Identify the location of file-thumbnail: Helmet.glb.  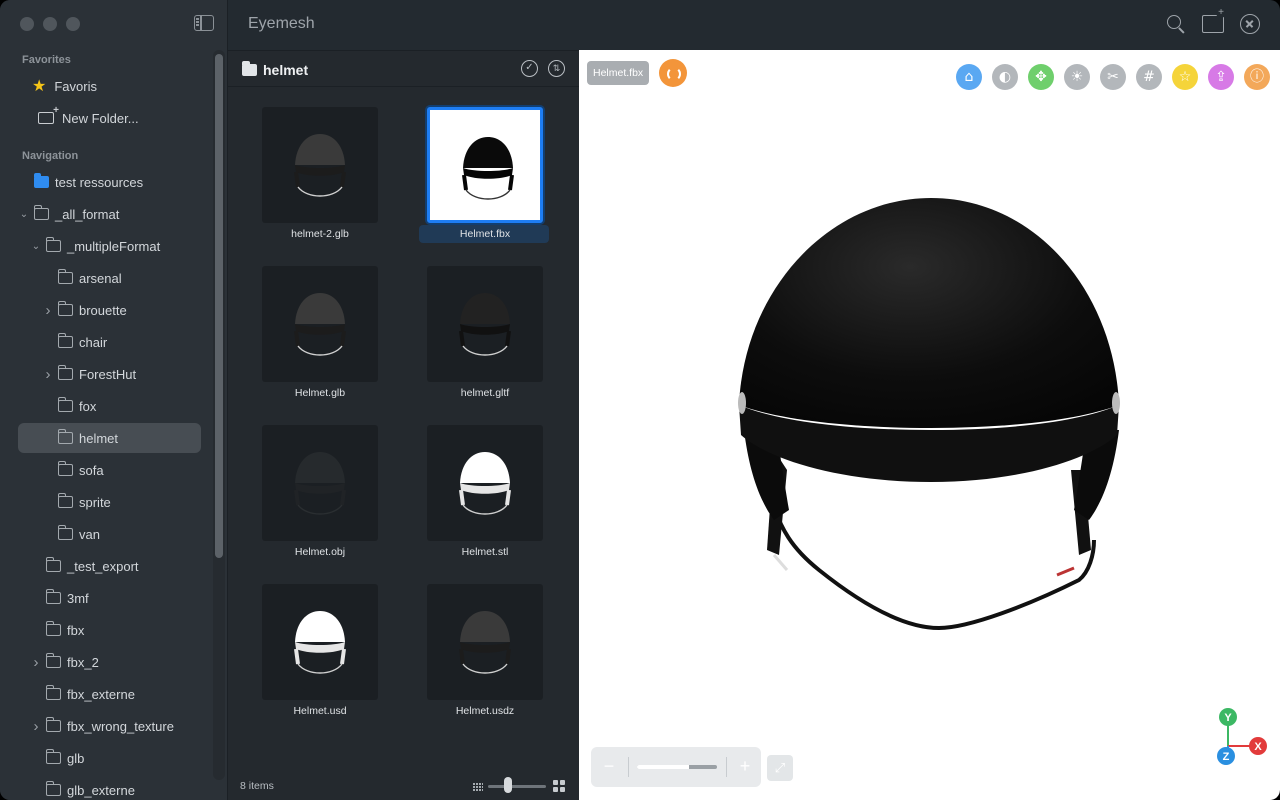
(320, 333).